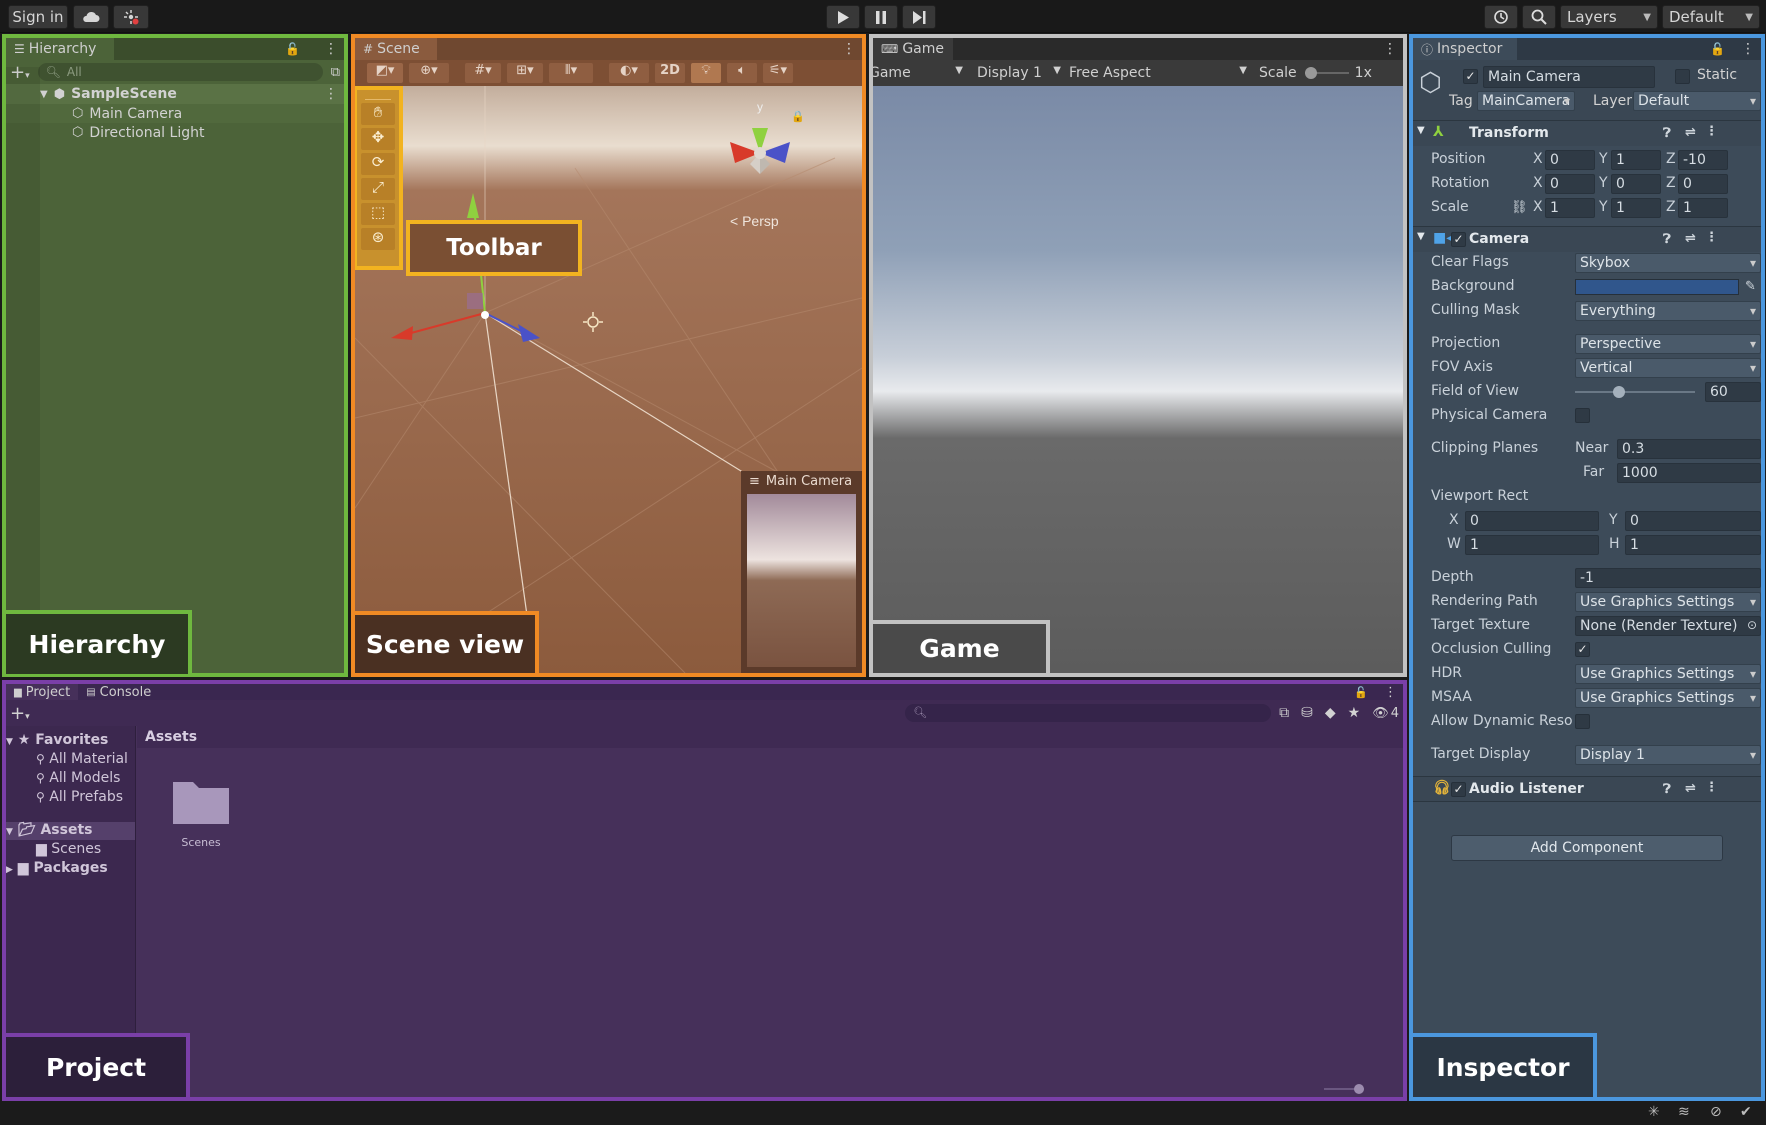 This screenshot has width=1766, height=1125. I want to click on rotate-tool-icon: ⟳, so click(378, 164).